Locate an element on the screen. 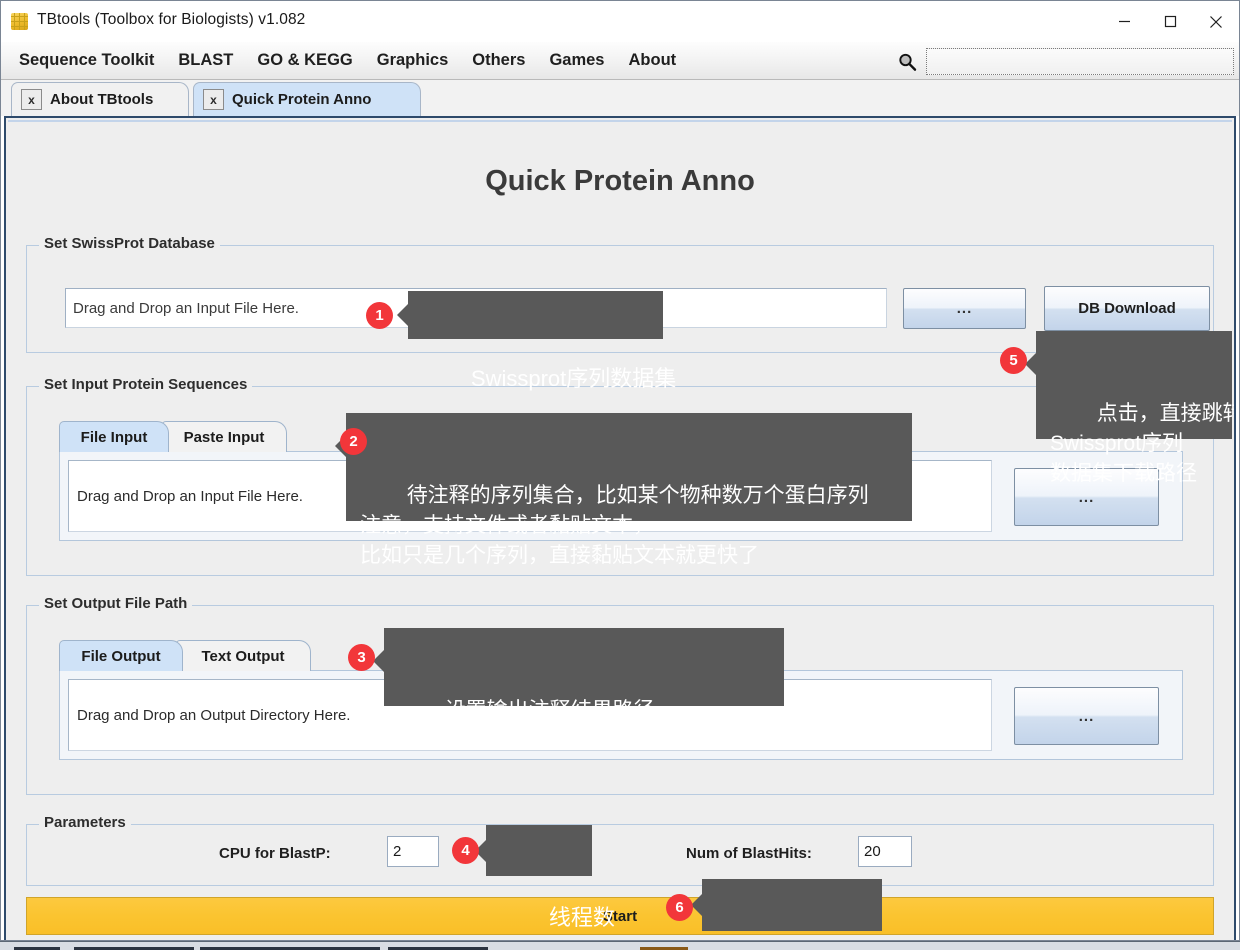  annotation-tip-3: 设置输出注释结果路径， 注意，支持文件或文本直接输出 is located at coordinates (578, 690).